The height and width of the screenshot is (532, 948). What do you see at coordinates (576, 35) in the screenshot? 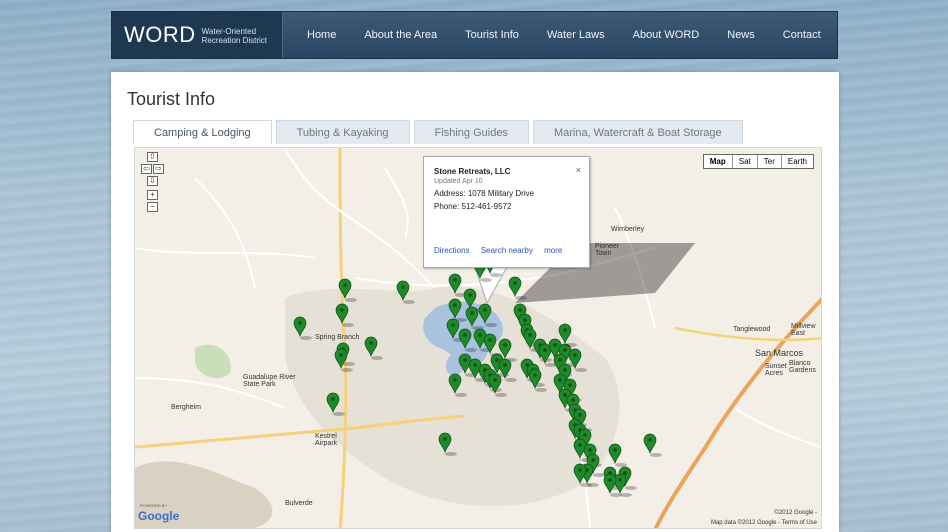
I see `nav-water-laws: Water Laws` at bounding box center [576, 35].